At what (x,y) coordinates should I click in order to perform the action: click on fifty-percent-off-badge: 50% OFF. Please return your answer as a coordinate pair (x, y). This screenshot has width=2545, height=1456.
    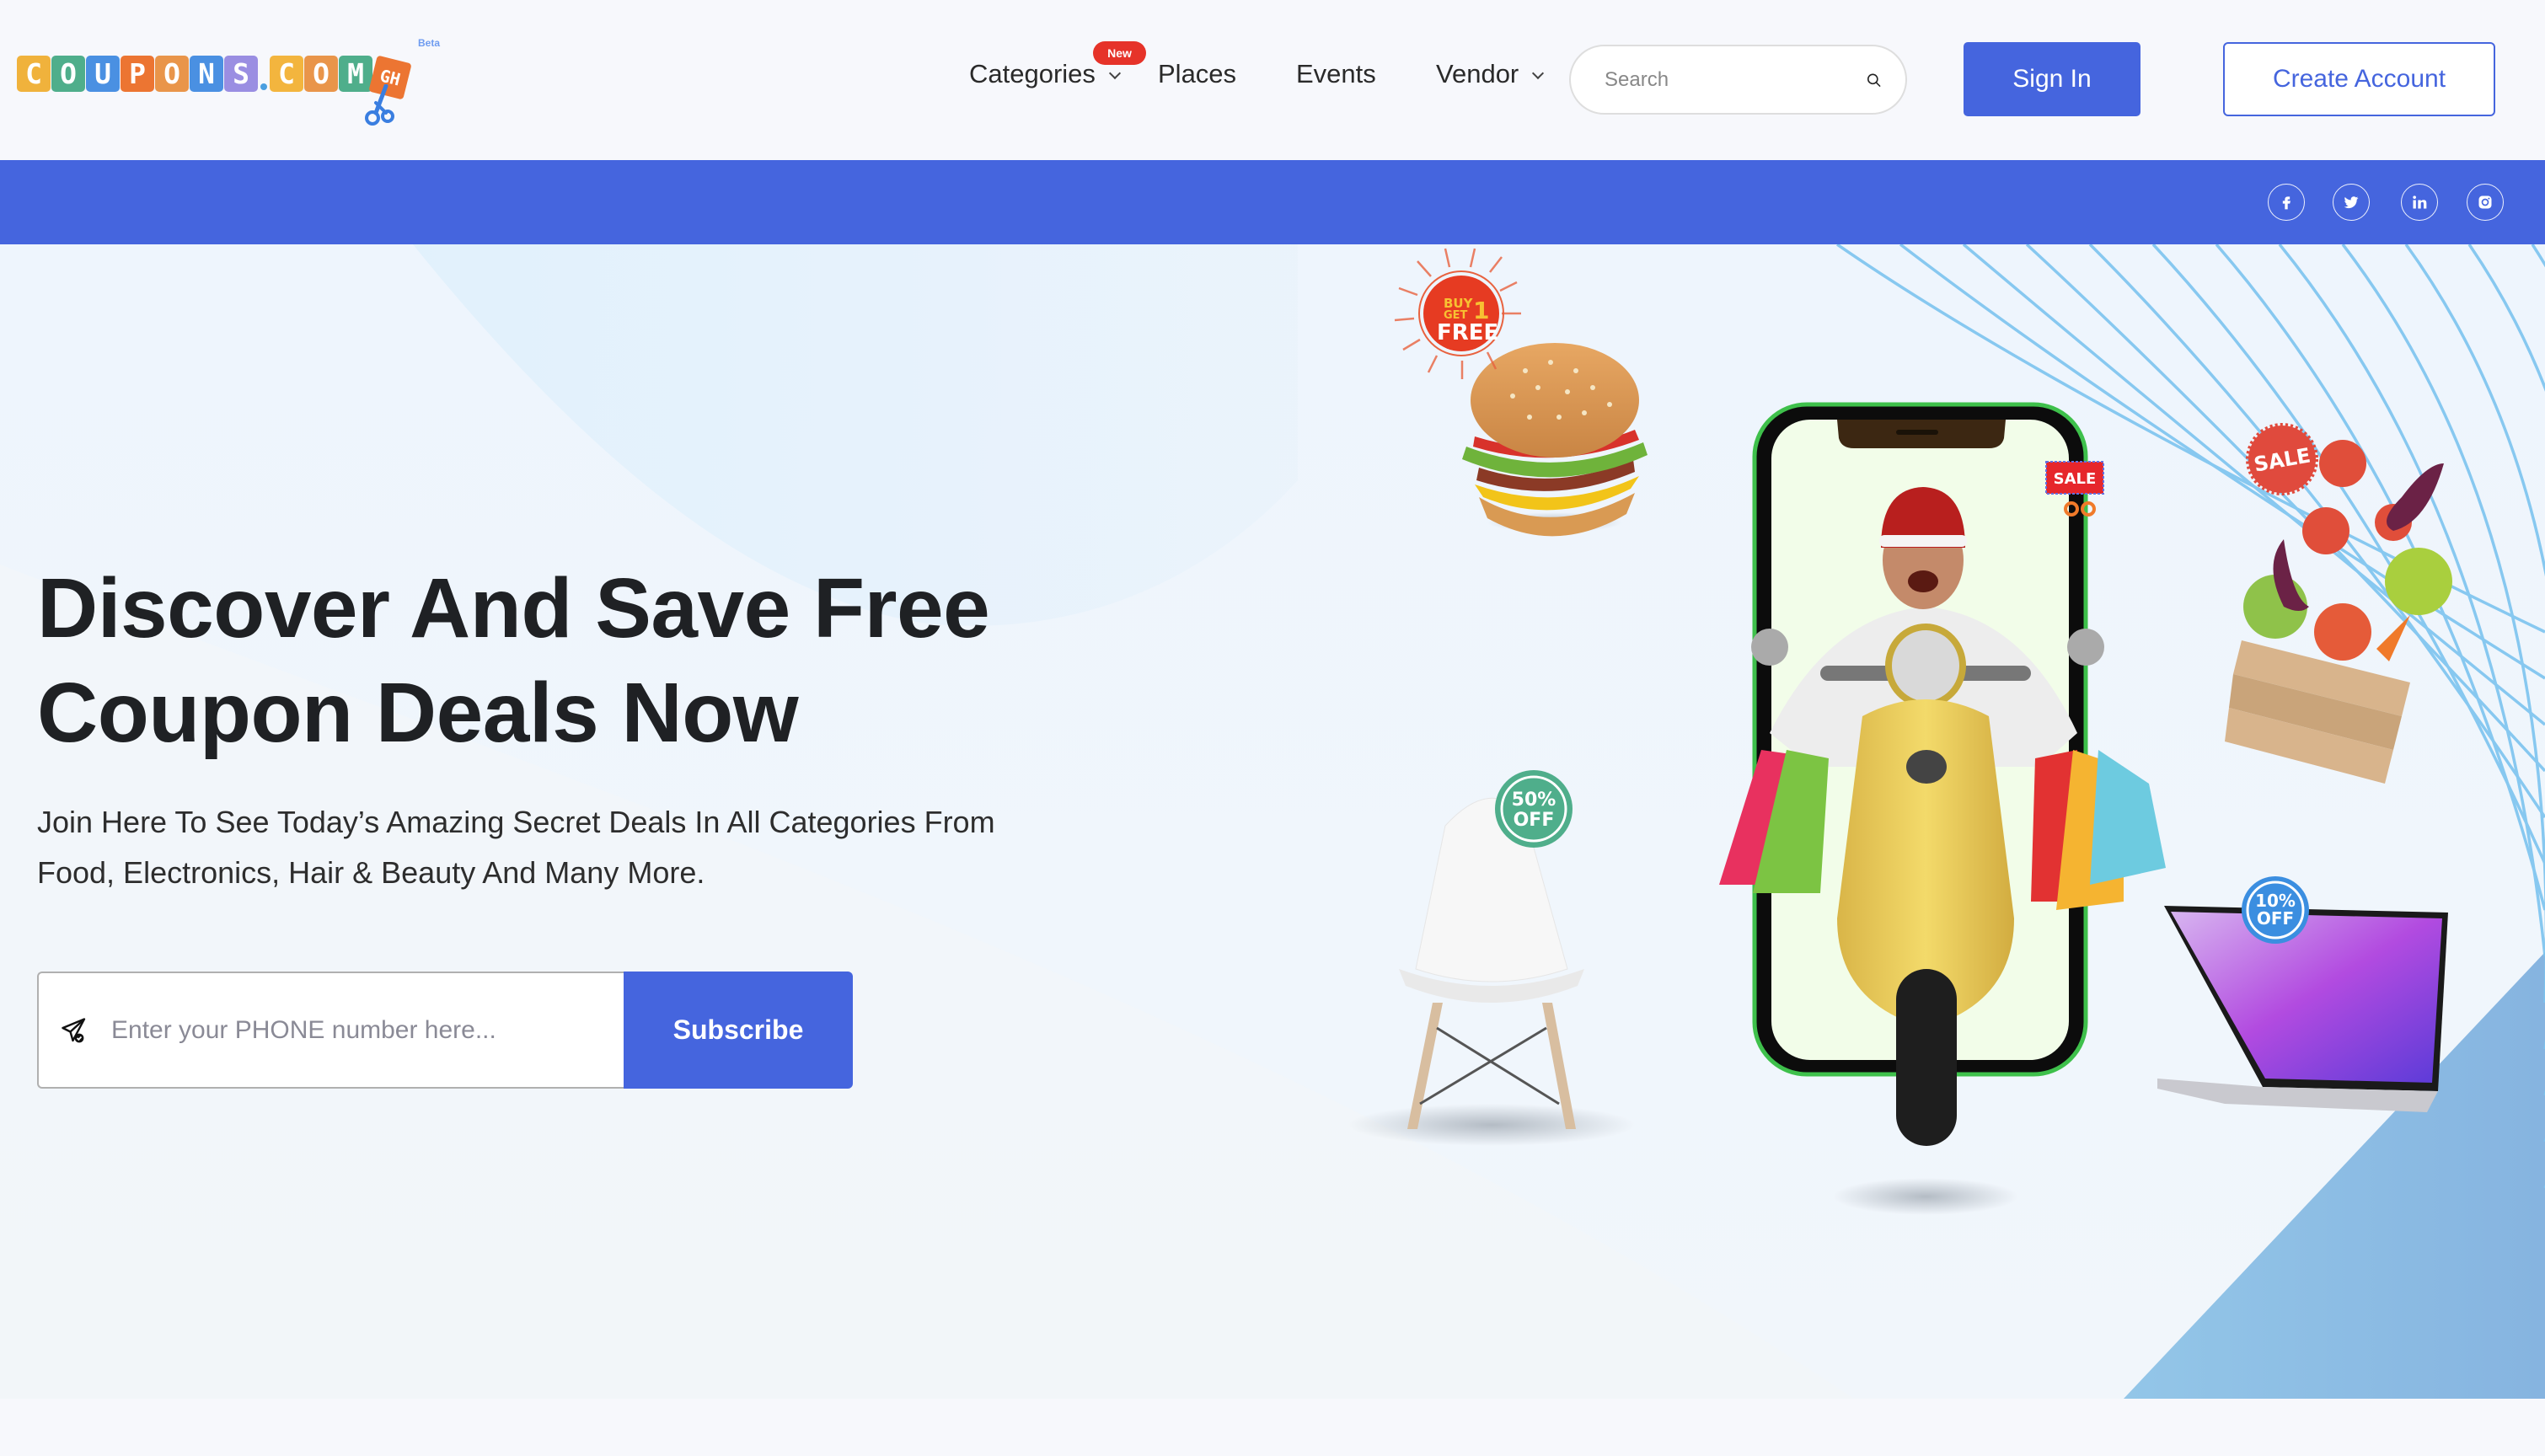
    Looking at the image, I should click on (1534, 809).